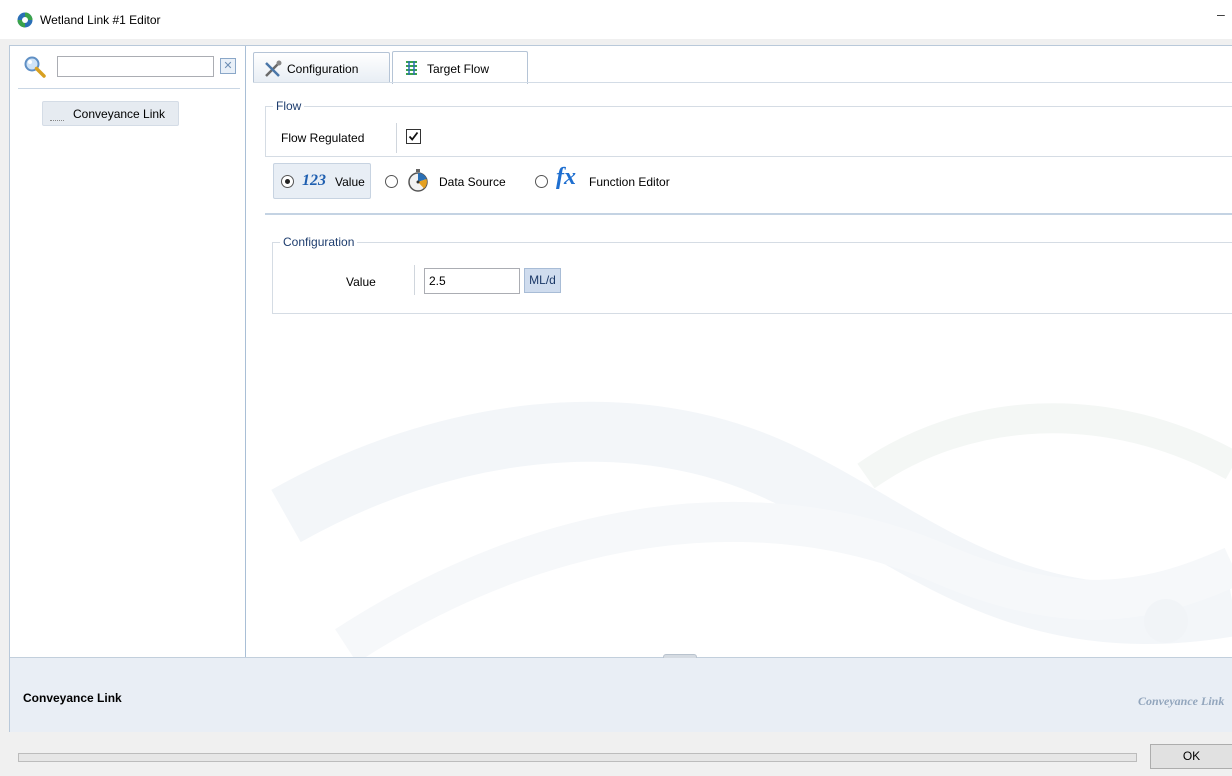 The width and height of the screenshot is (1232, 776). I want to click on close-icon: ✕, so click(228, 66).